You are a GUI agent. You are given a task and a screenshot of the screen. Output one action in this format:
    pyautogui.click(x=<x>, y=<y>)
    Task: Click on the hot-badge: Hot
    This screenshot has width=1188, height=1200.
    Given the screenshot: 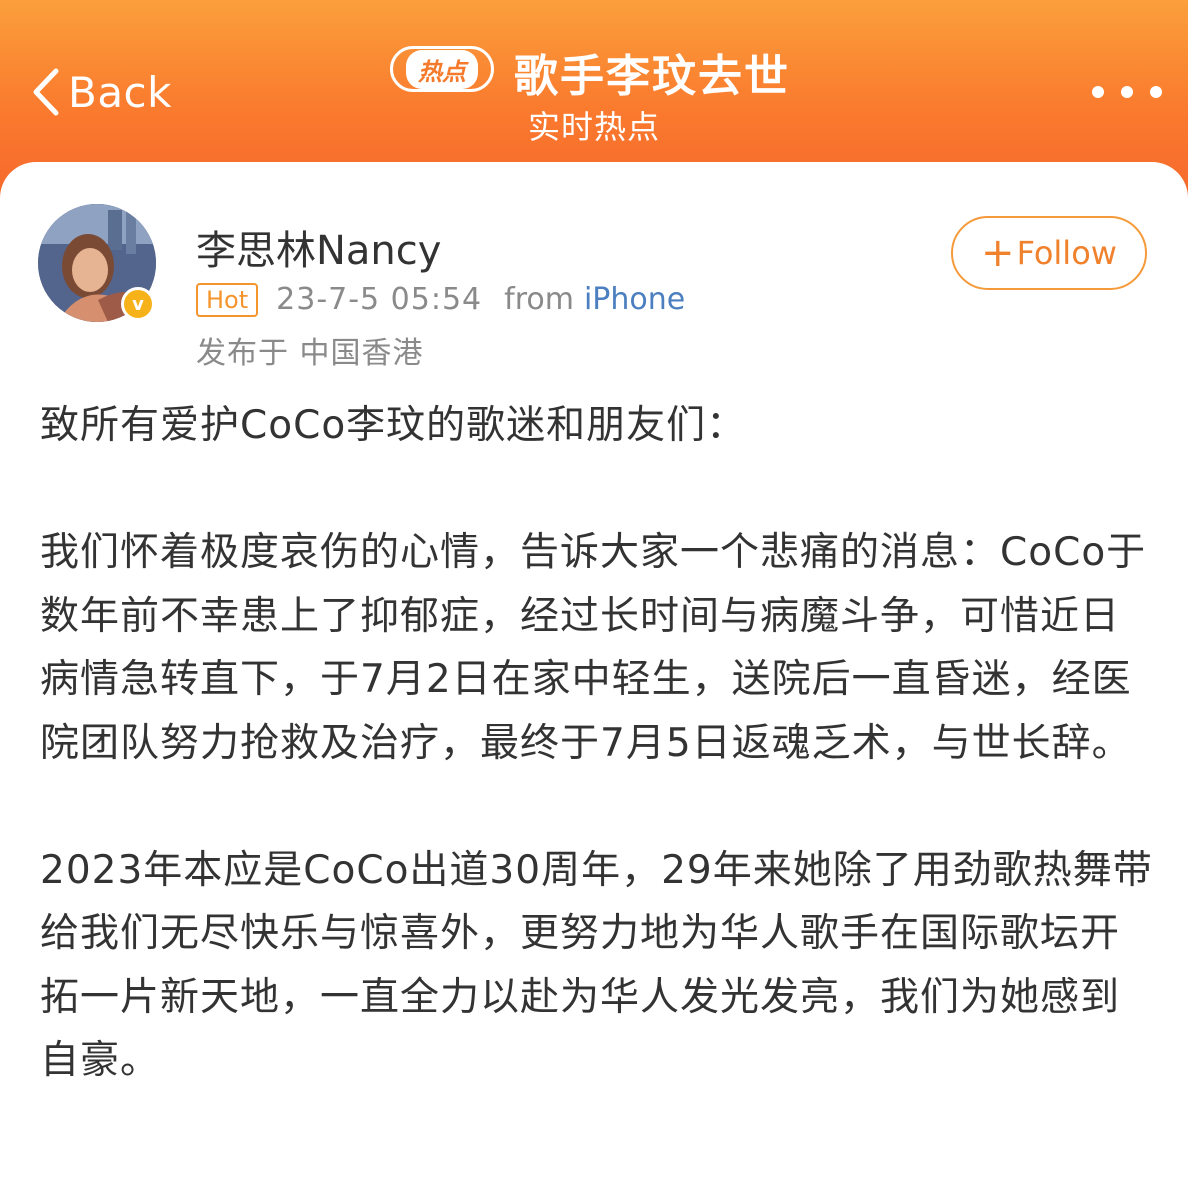 What is the action you would take?
    pyautogui.click(x=227, y=299)
    